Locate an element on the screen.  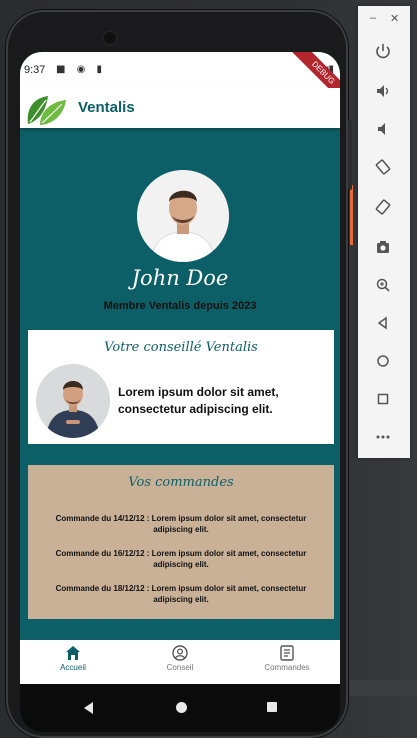
nav-item-commandes: Commandes is located at coordinates (287, 658).